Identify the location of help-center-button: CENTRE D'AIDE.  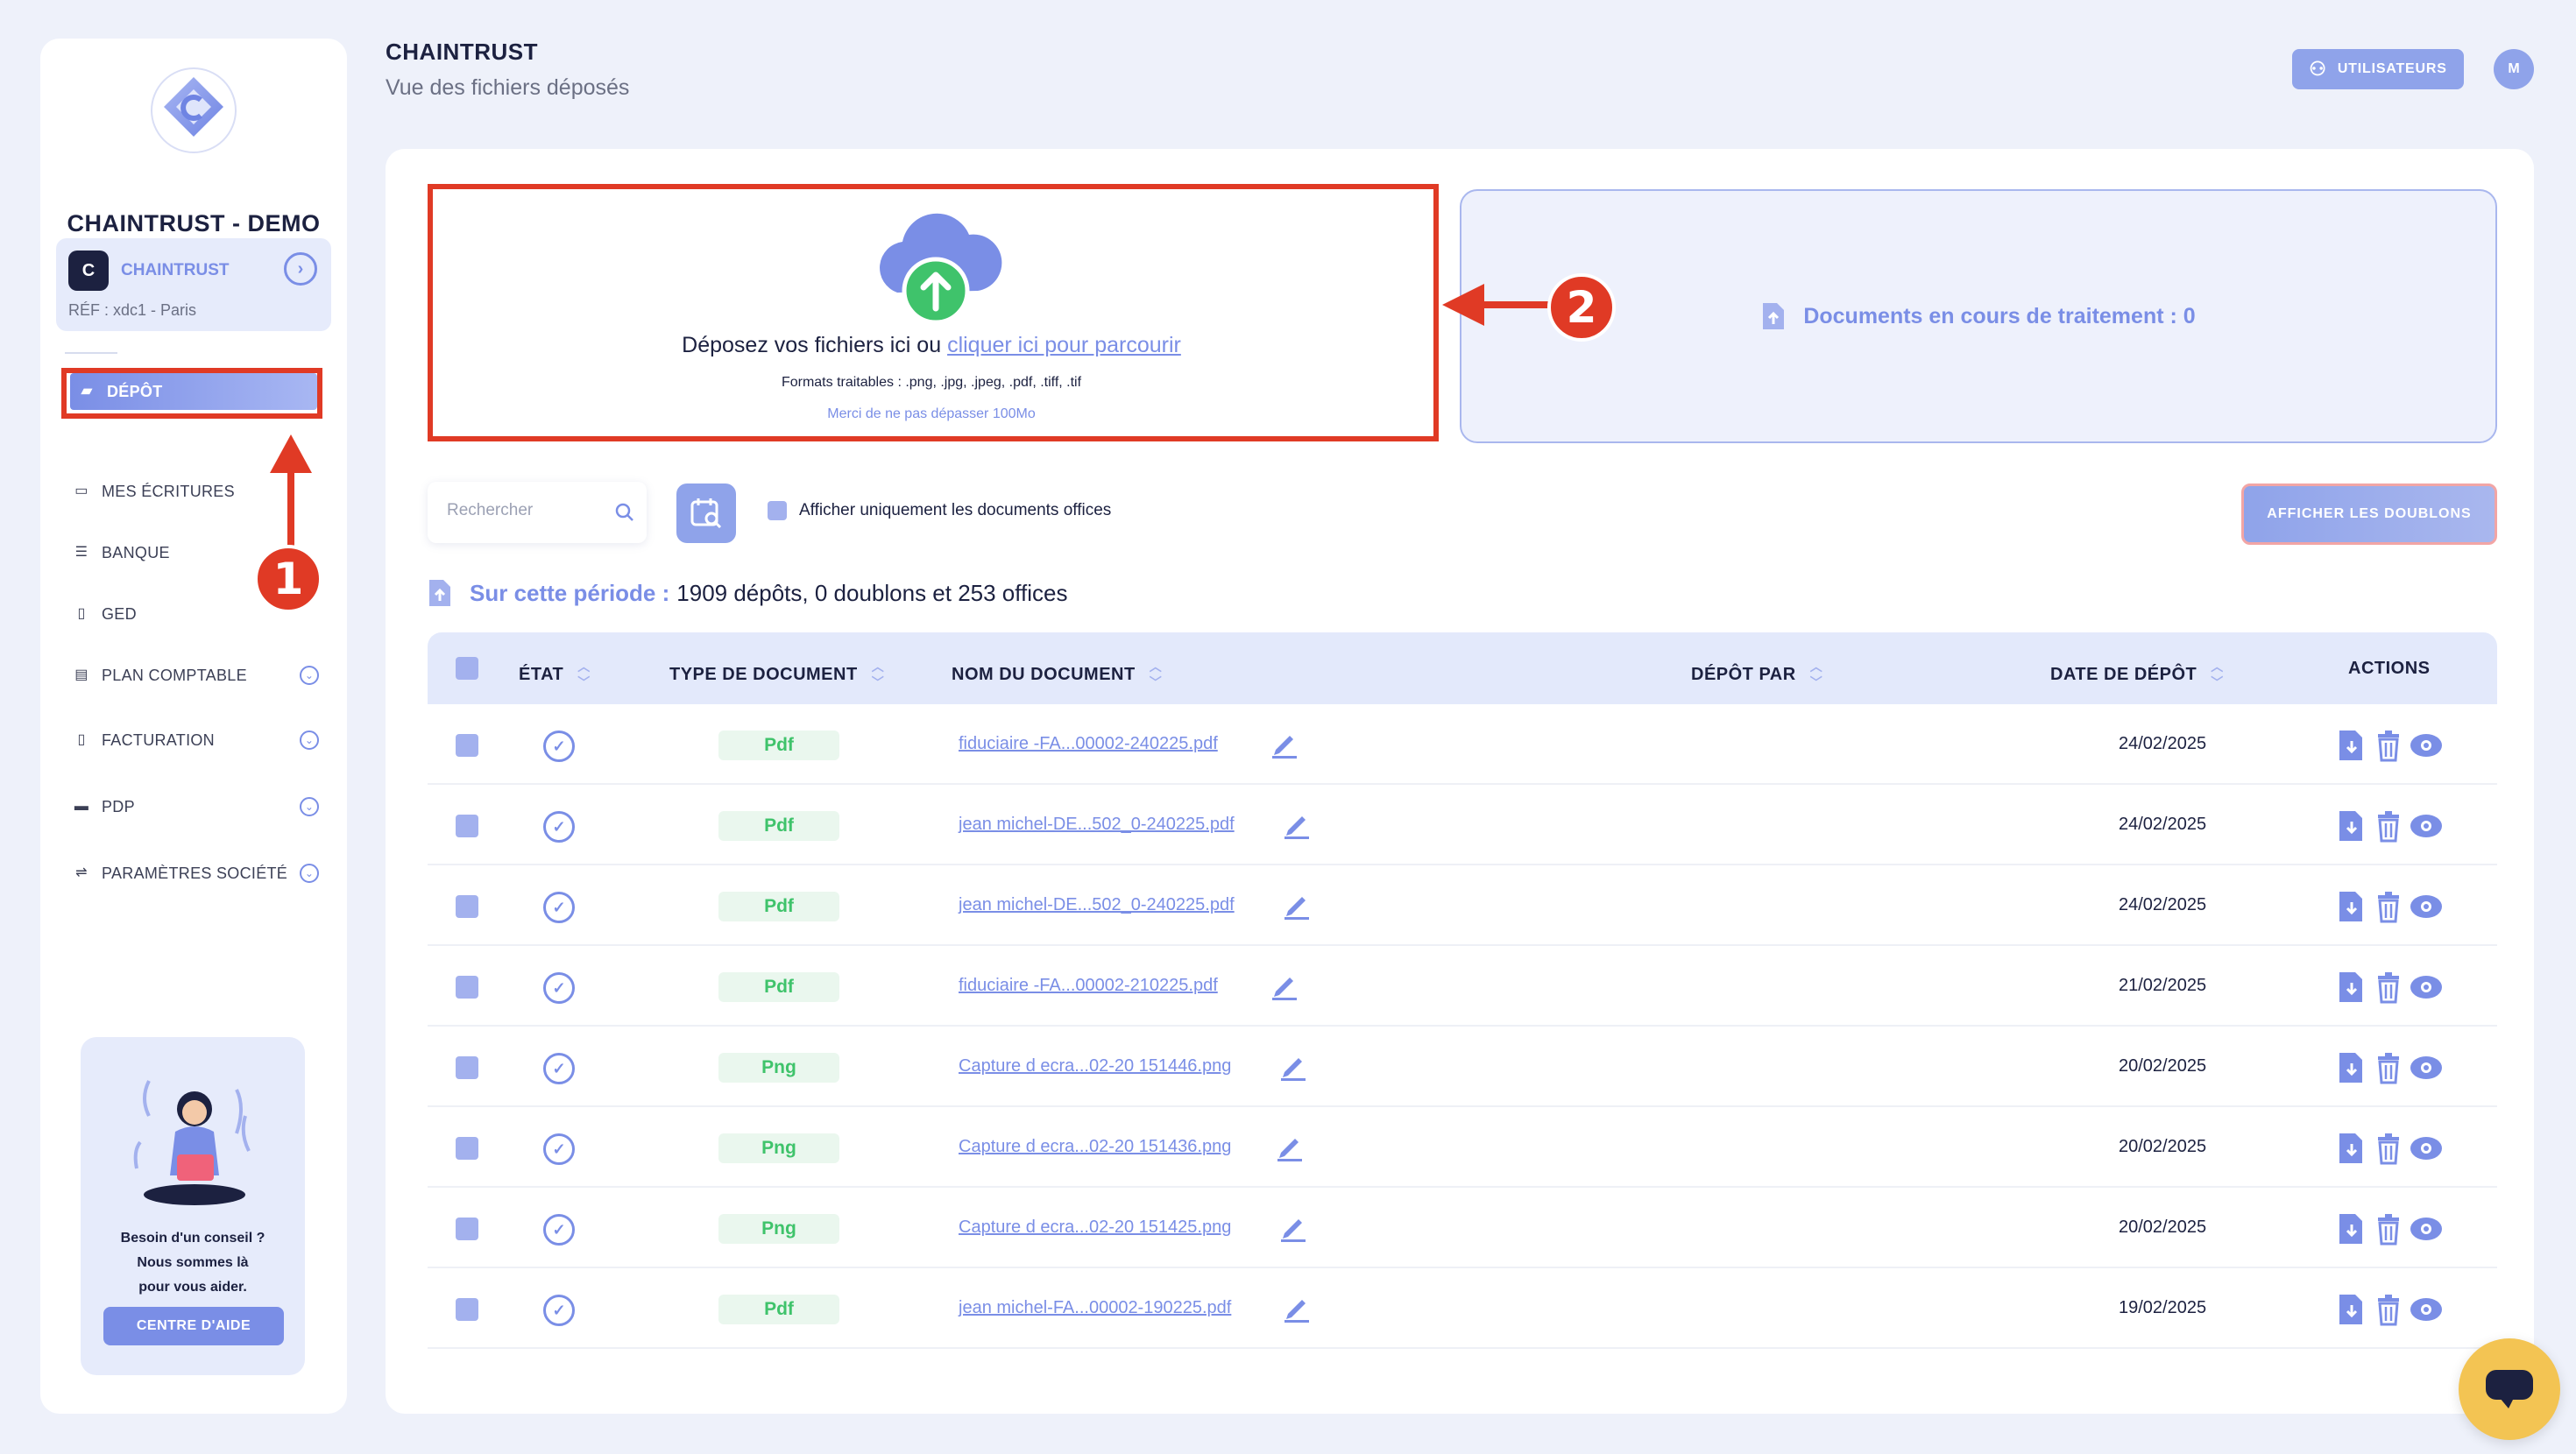
(193, 1326).